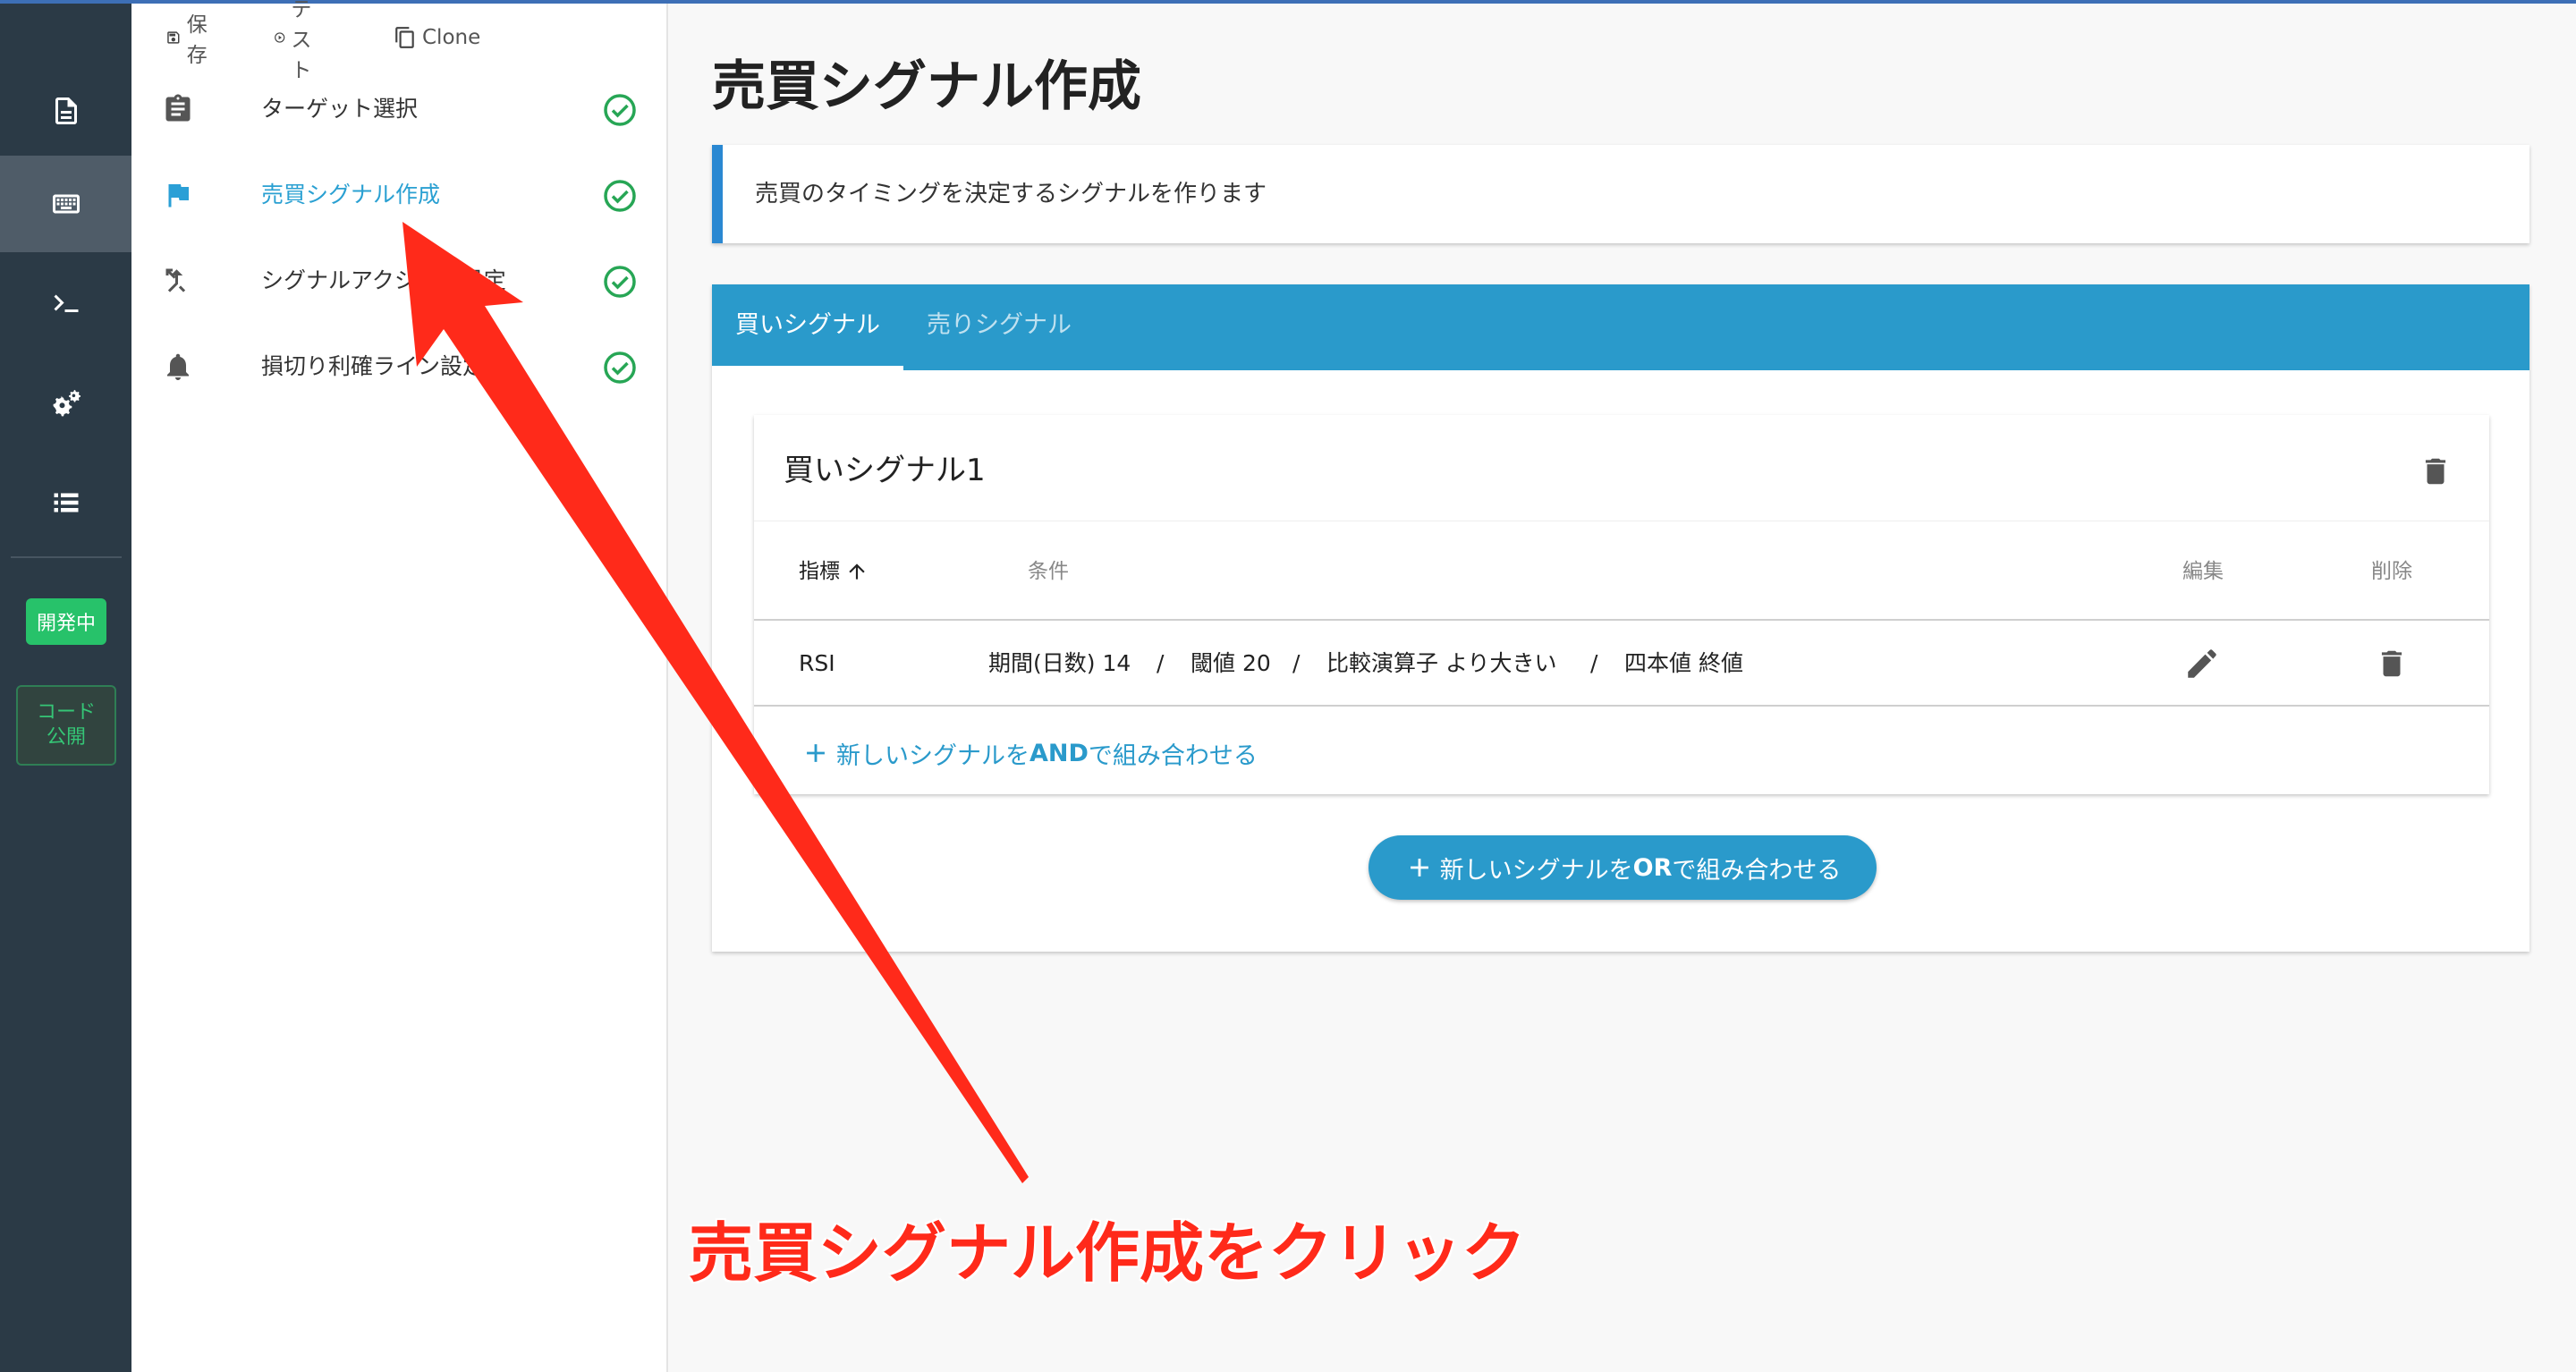 Image resolution: width=2576 pixels, height=1372 pixels. I want to click on clone-label: Clone, so click(451, 37).